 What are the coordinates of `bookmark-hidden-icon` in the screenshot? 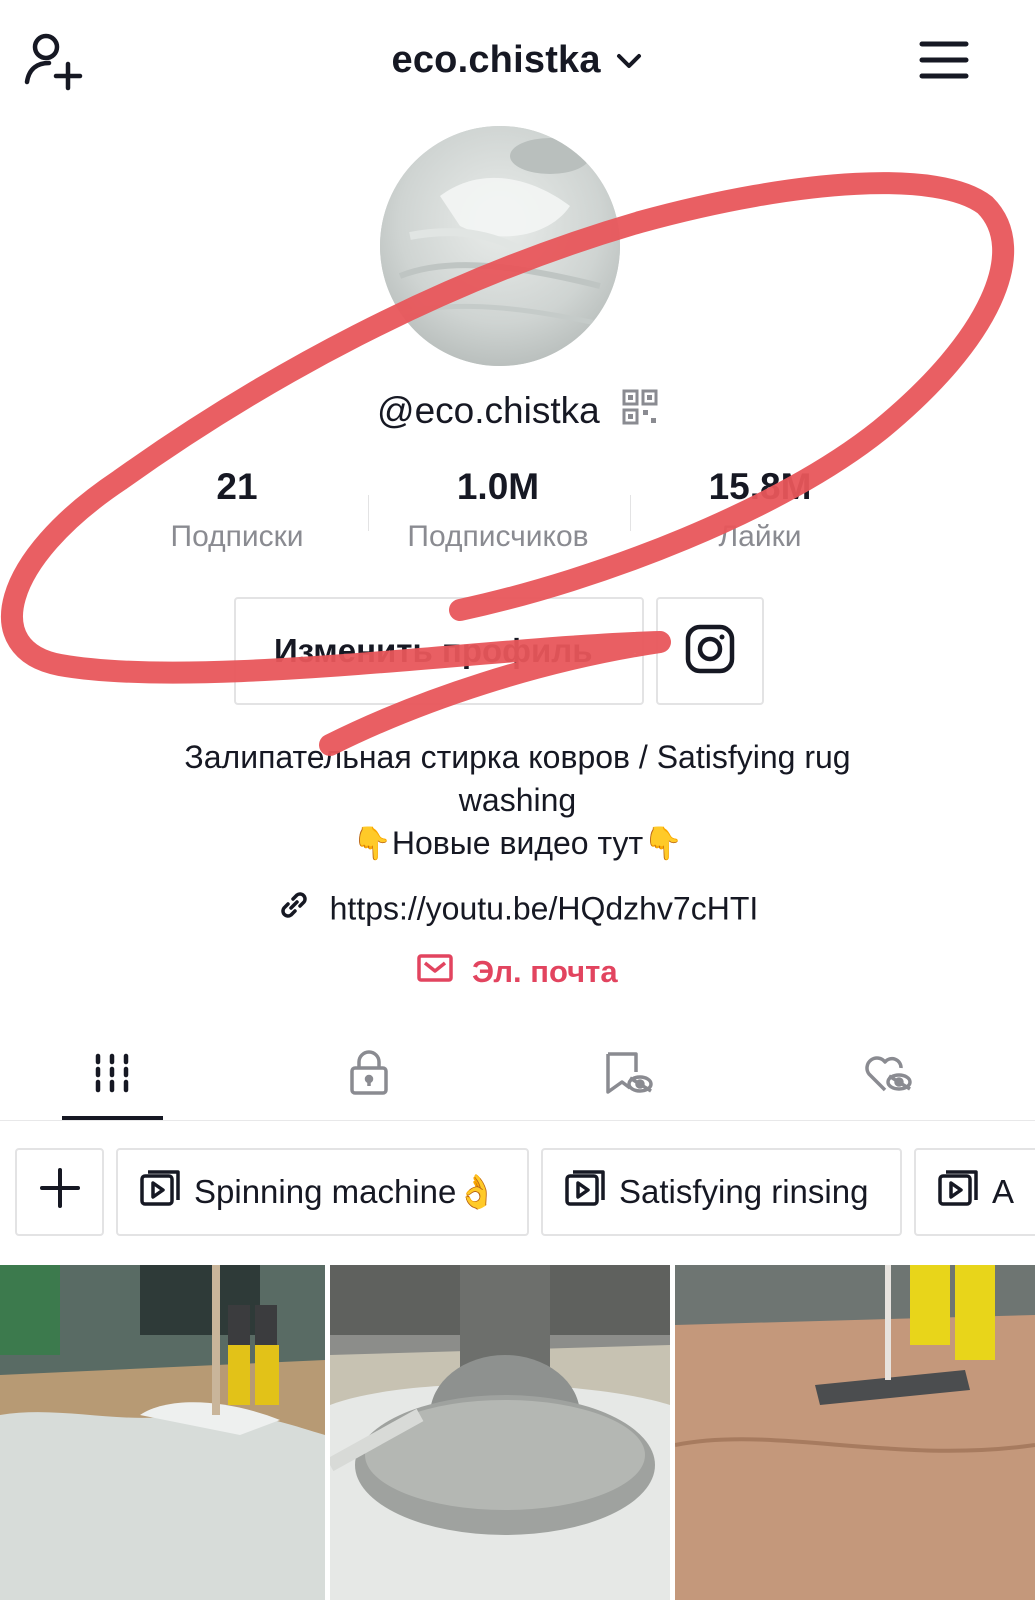 It's located at (628, 1075).